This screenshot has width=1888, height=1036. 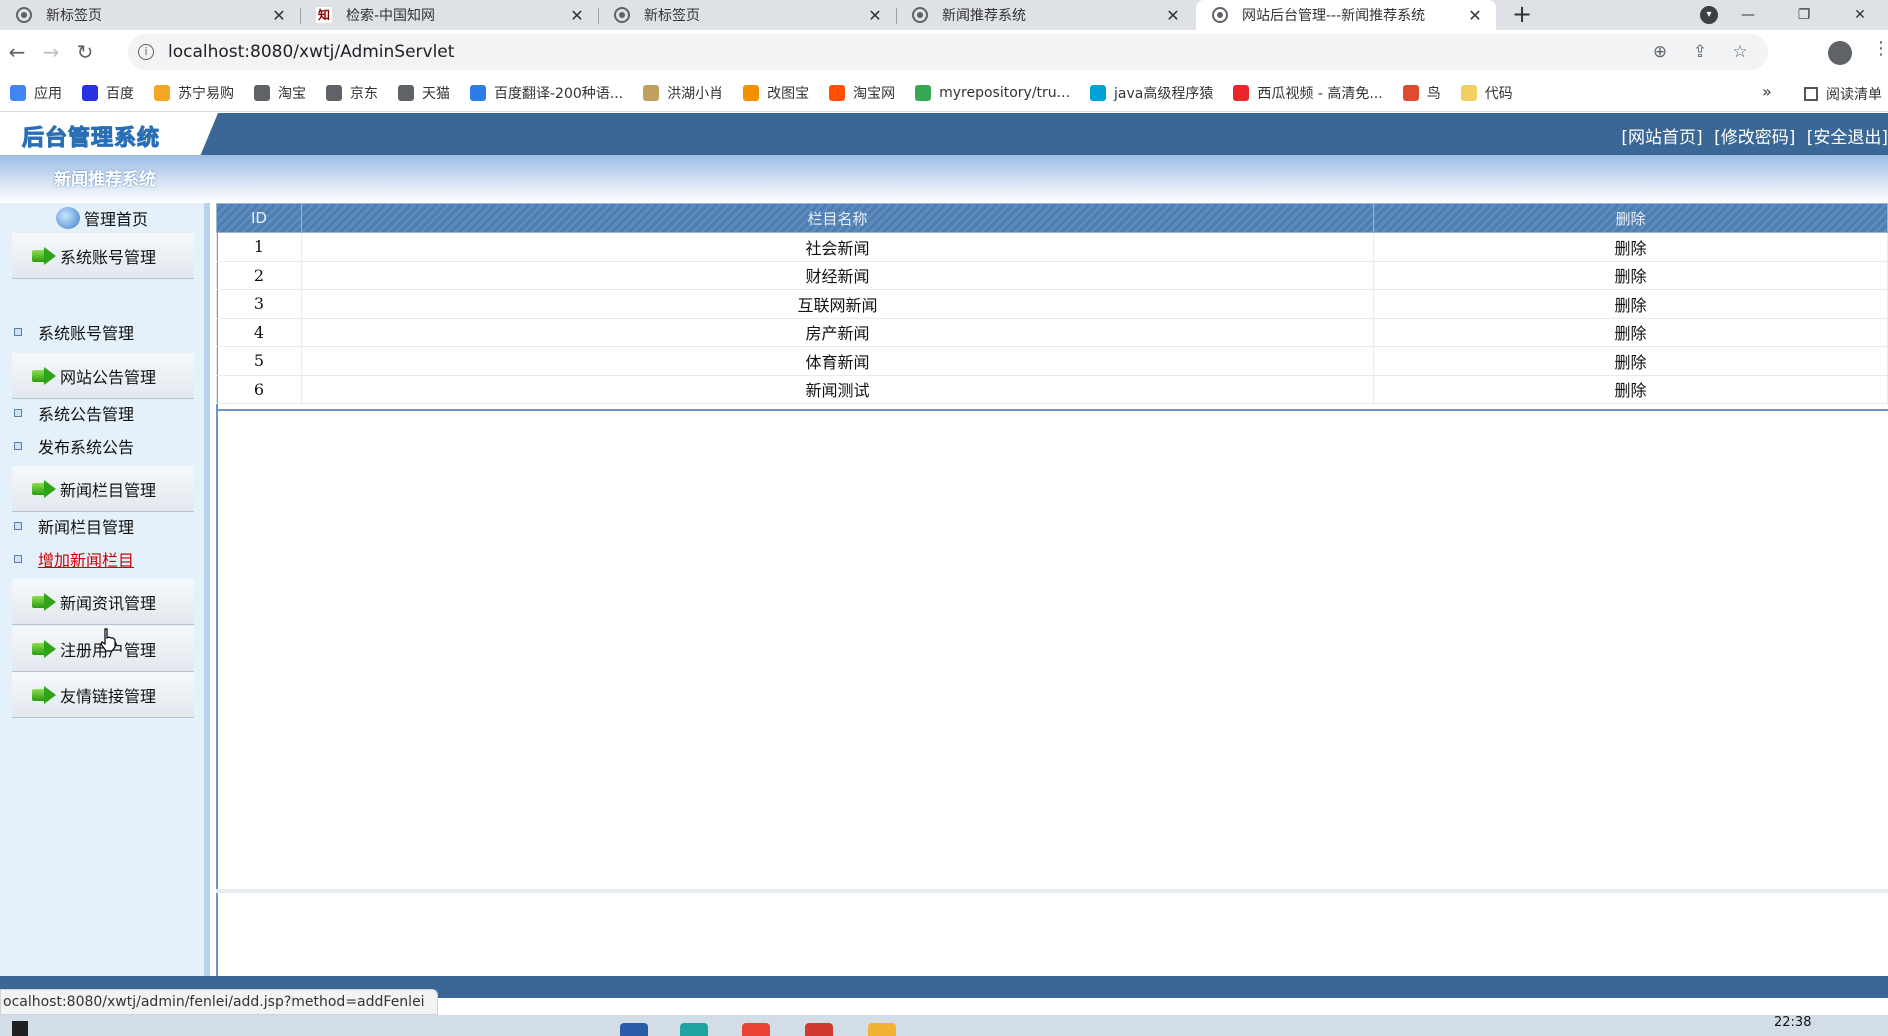 I want to click on bookmark-label: 应用, so click(x=48, y=93).